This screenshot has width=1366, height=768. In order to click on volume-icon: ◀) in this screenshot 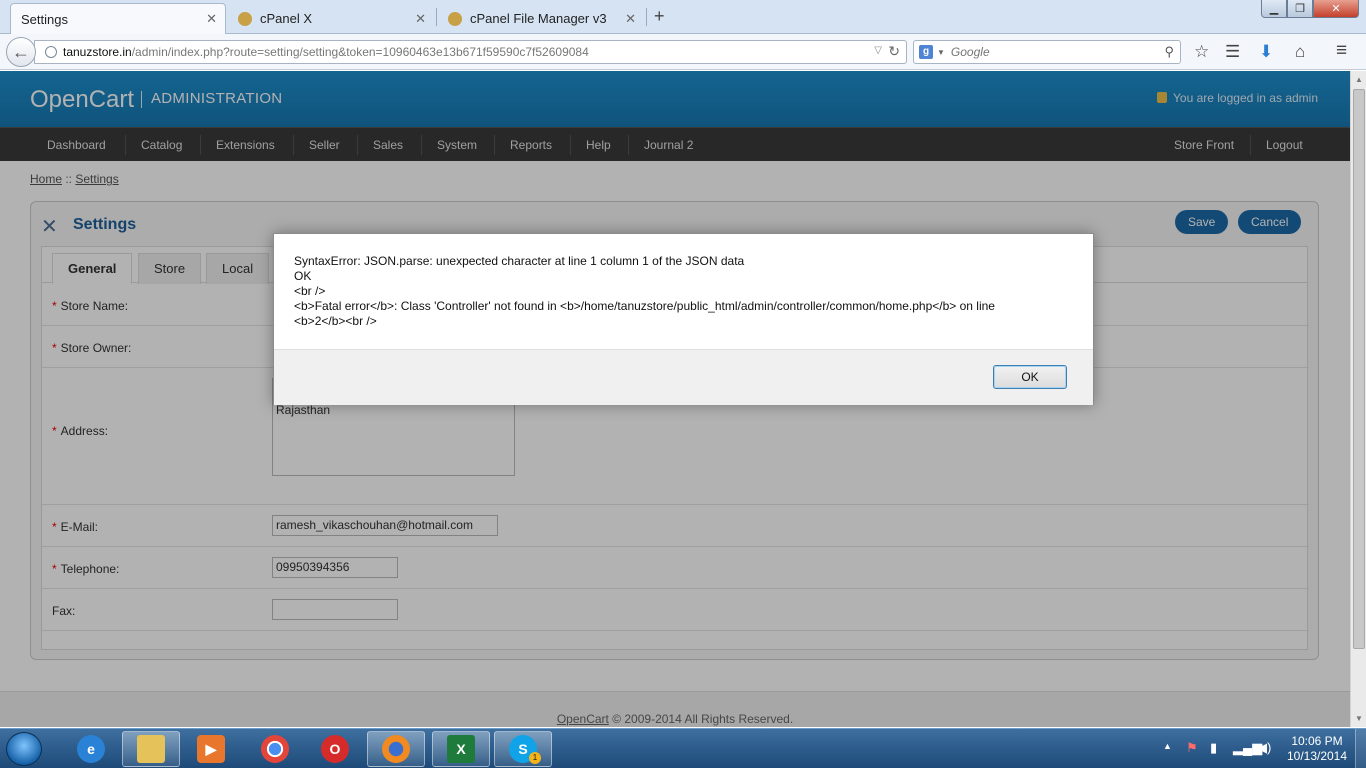, I will do `click(1264, 748)`.